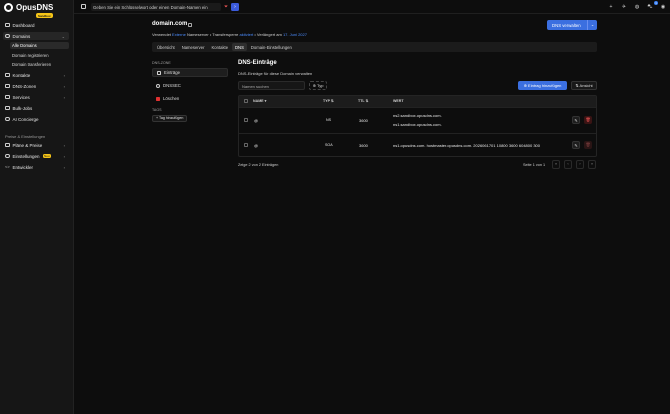  I want to click on rocket-icon: ✈, so click(624, 7).